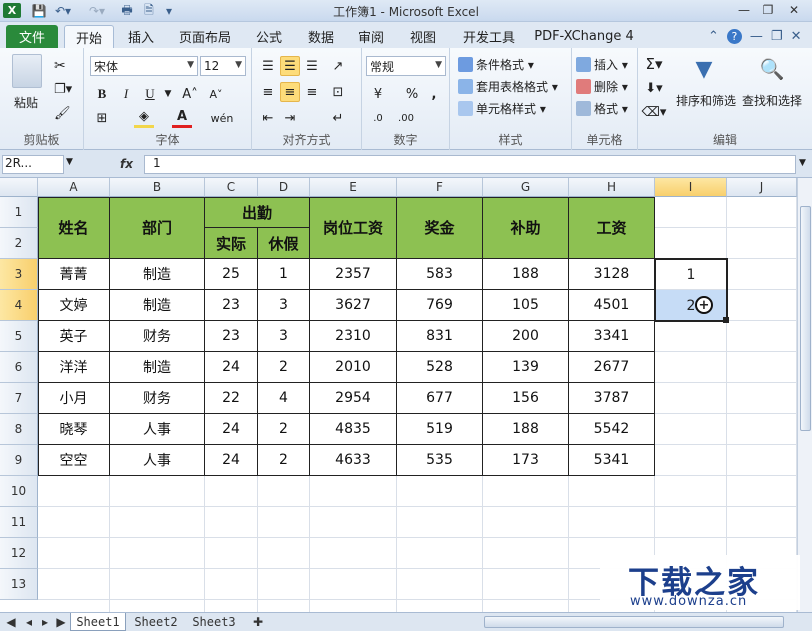  Describe the element at coordinates (268, 92) in the screenshot. I see `align-left-icon: ≡` at that location.